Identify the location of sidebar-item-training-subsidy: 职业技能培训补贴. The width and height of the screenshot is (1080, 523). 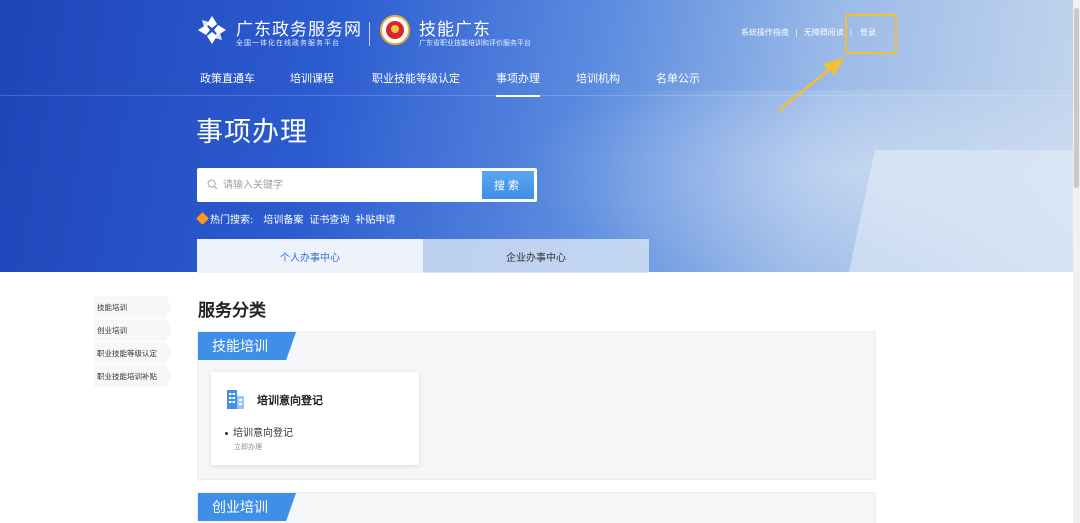
(133, 376).